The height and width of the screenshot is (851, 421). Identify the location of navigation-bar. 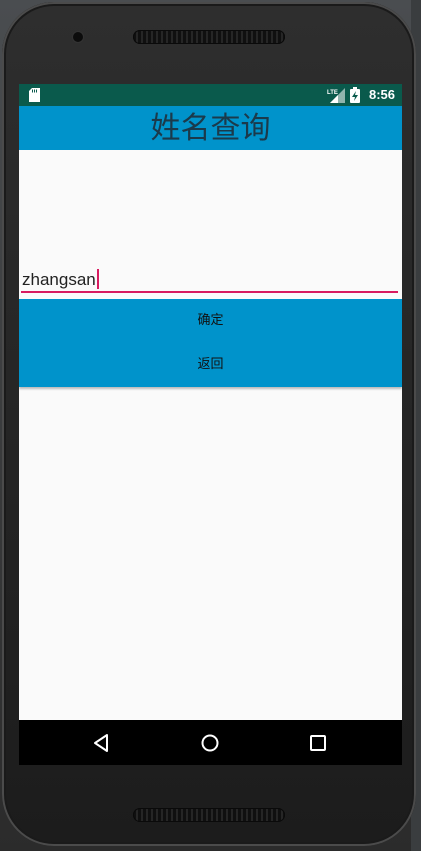
(210, 742).